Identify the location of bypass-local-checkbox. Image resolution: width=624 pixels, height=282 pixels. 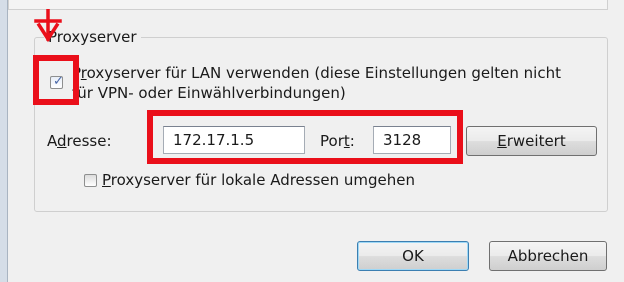
(90, 180).